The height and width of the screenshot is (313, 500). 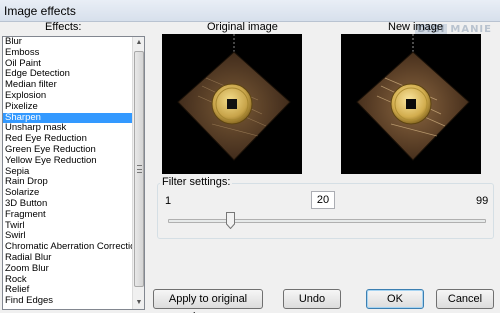 What do you see at coordinates (68, 139) in the screenshot?
I see `effect-item: Red Eye Reduction` at bounding box center [68, 139].